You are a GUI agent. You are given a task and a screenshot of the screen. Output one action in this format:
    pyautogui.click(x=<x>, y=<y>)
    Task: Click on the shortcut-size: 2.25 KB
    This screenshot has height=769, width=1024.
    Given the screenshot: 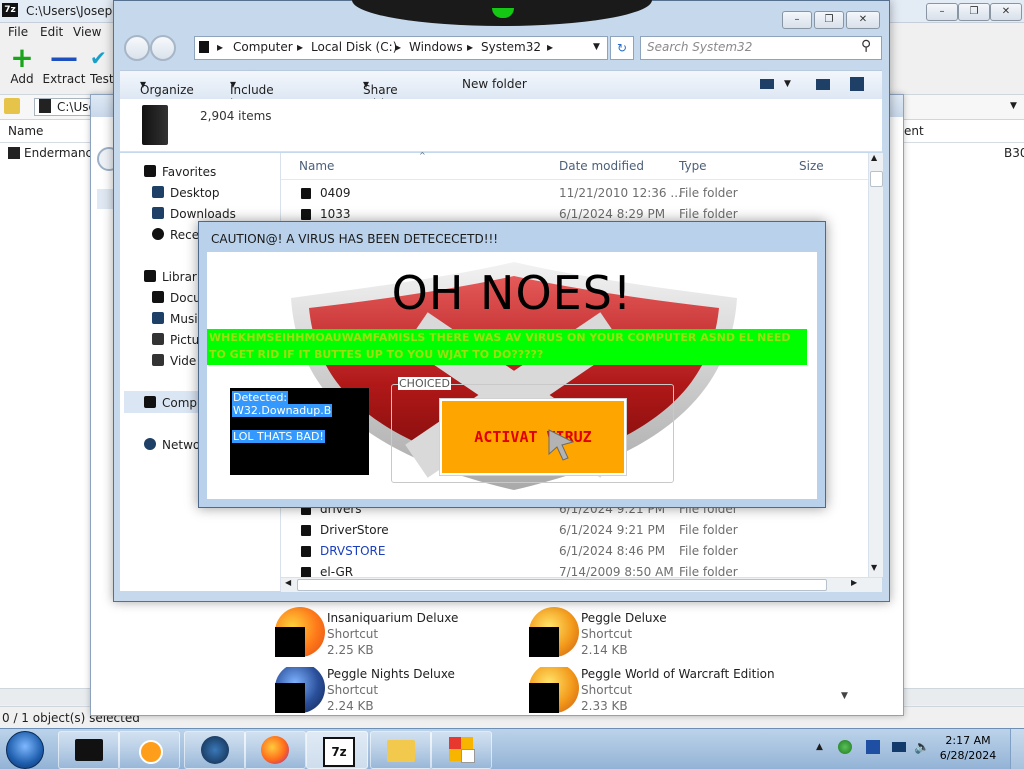 What is the action you would take?
    pyautogui.click(x=350, y=650)
    